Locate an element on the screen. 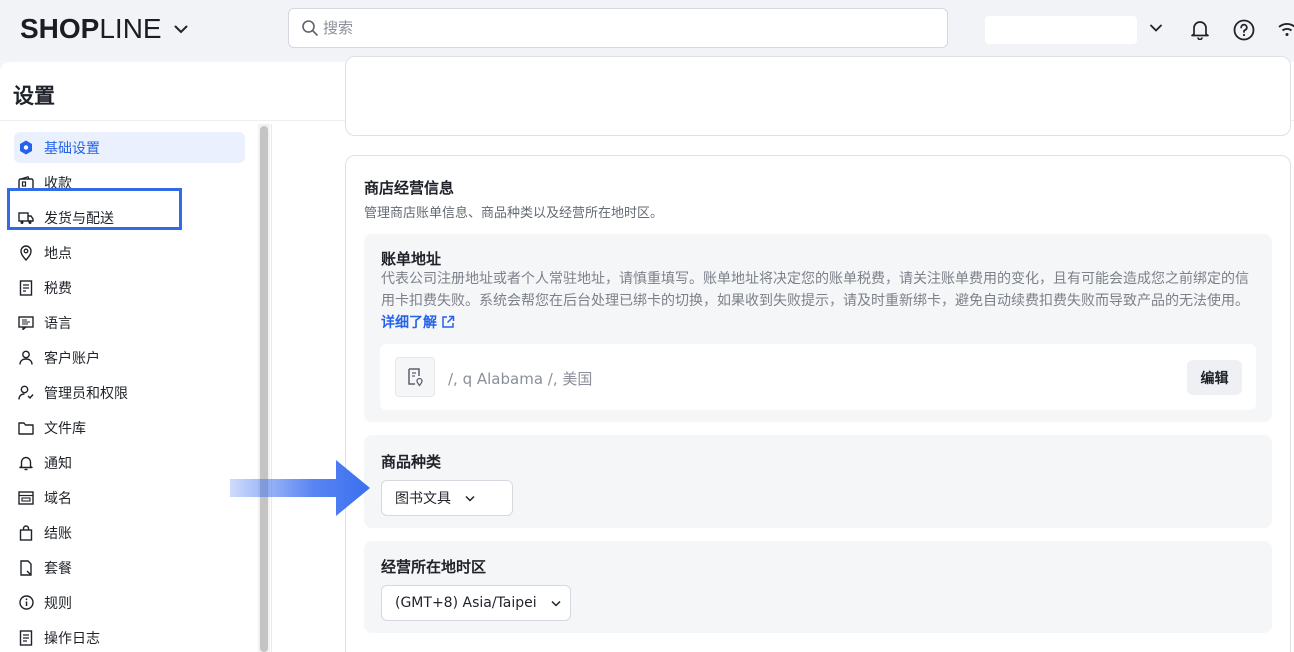 The image size is (1294, 652). sidebar-item-label: 客户账户 is located at coordinates (72, 358).